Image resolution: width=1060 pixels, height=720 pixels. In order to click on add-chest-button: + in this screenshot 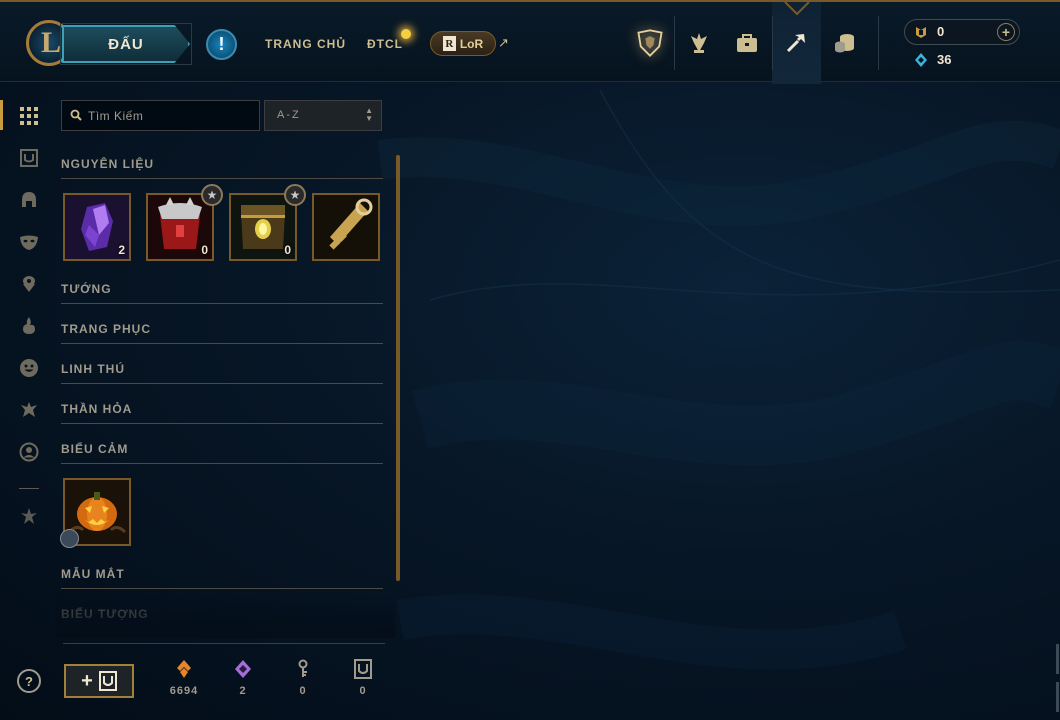, I will do `click(99, 681)`.